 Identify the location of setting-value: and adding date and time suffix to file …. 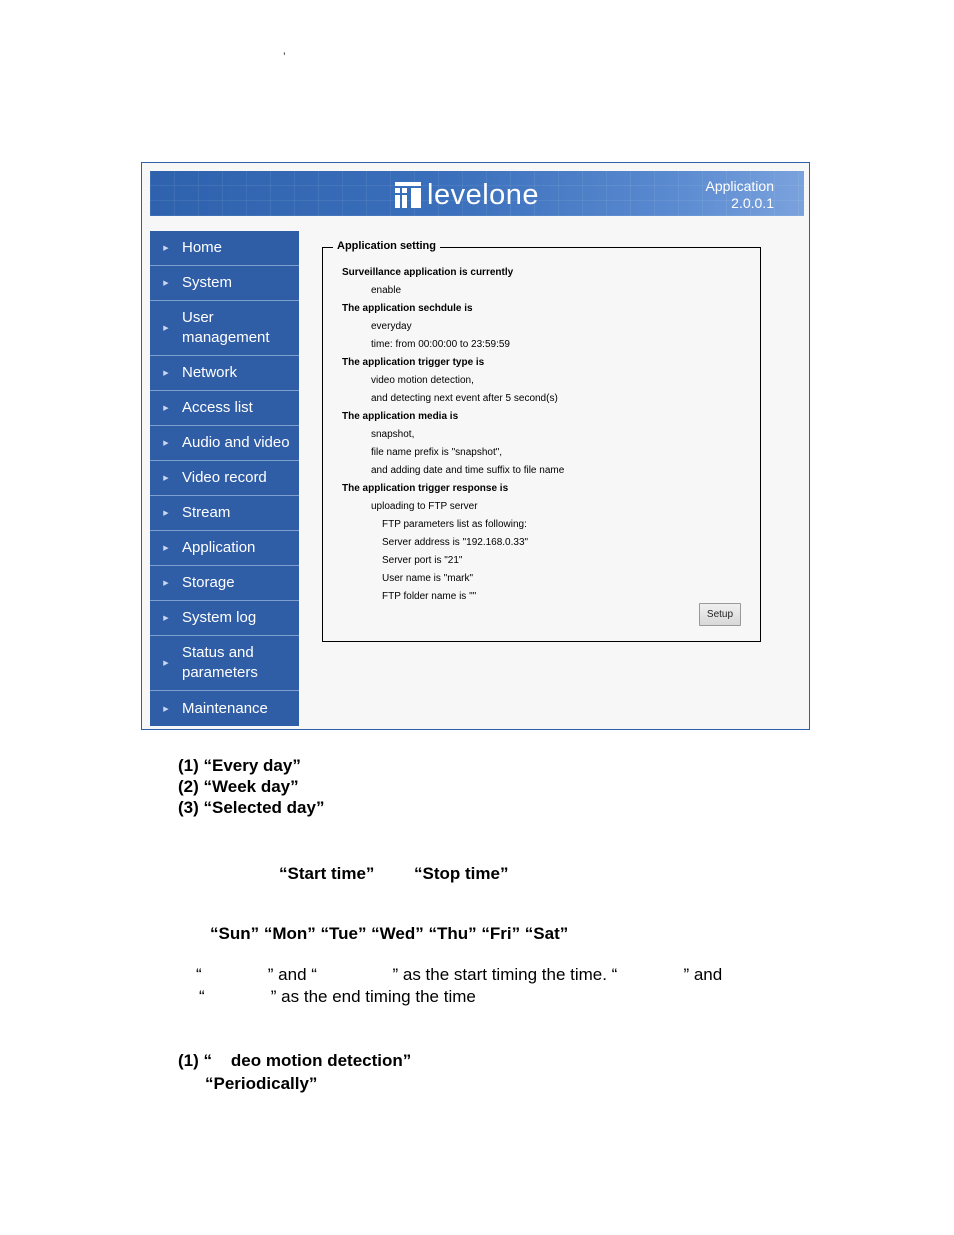
(468, 470).